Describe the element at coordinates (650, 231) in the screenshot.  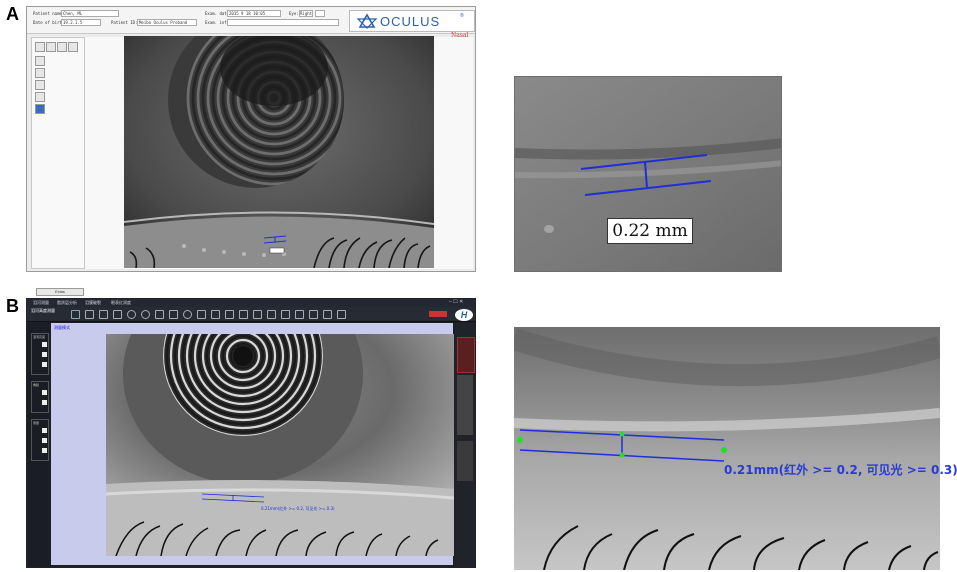
I see `zoom-measurement-label-a: 0.22 mm` at that location.